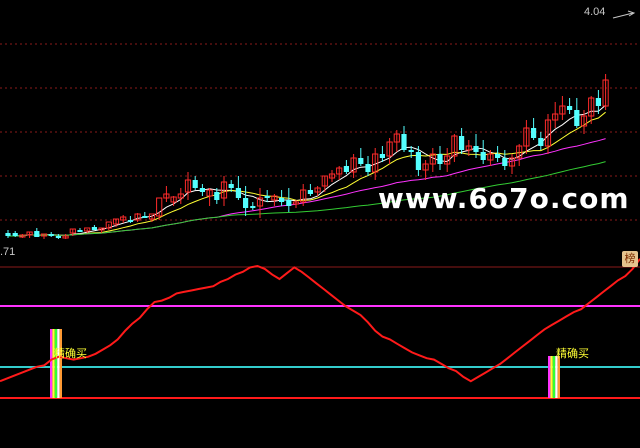  Describe the element at coordinates (595, 12) in the screenshot. I see `price-high-label: 4.04` at that location.